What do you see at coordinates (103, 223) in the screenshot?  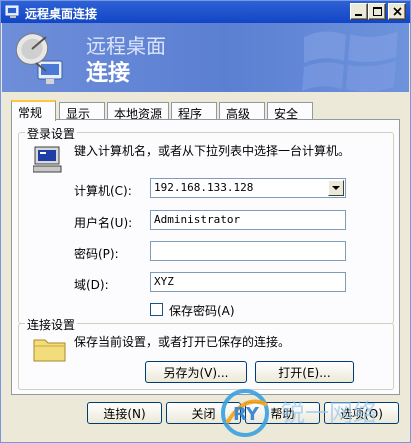 I see `username-label: 用户名(U):` at bounding box center [103, 223].